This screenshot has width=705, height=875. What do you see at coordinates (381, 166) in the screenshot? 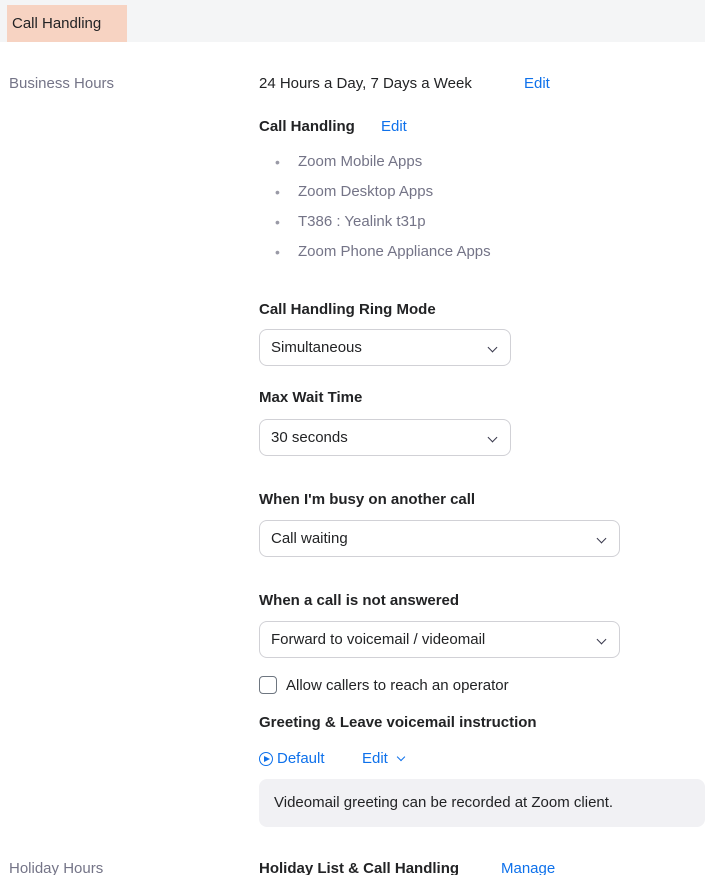
I see `list-item: • Zoom Mobile Apps` at bounding box center [381, 166].